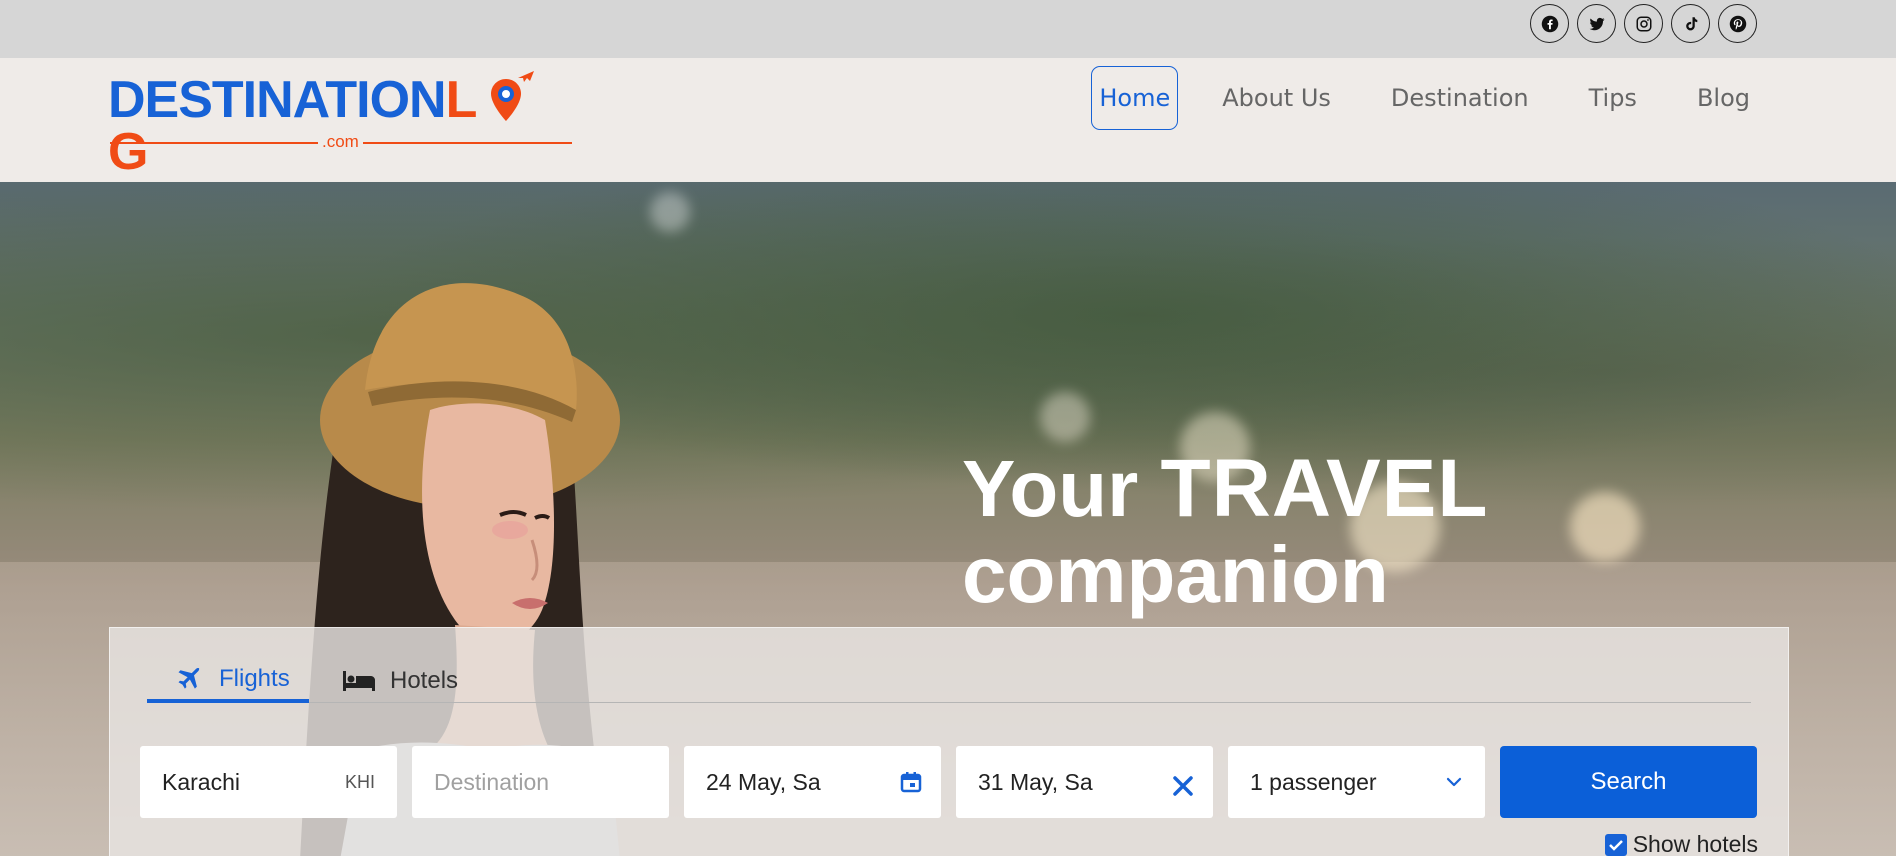  I want to click on airplane-icon, so click(189, 678).